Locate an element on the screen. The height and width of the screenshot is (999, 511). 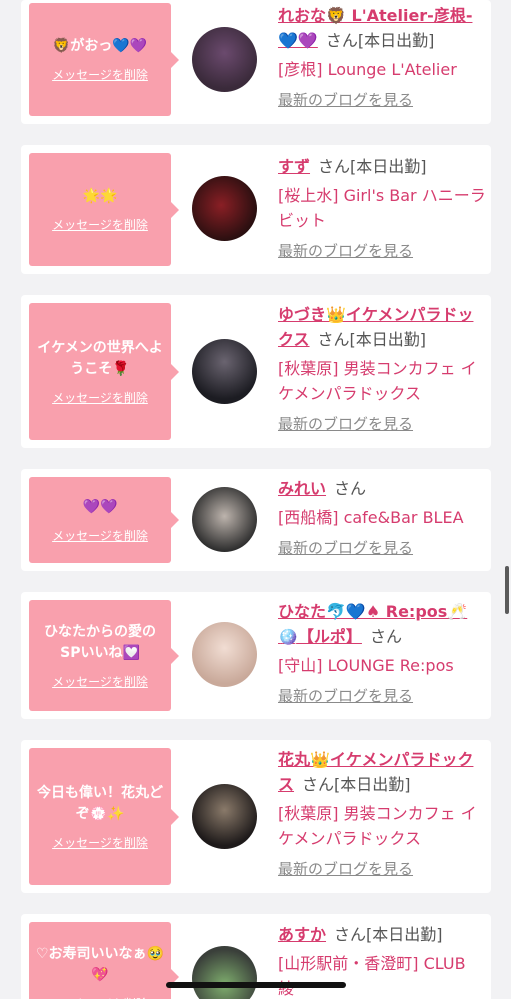
message-bubble: 今日も偉い！花丸どぞ💮✨ メッセージを削除 is located at coordinates (104, 816).